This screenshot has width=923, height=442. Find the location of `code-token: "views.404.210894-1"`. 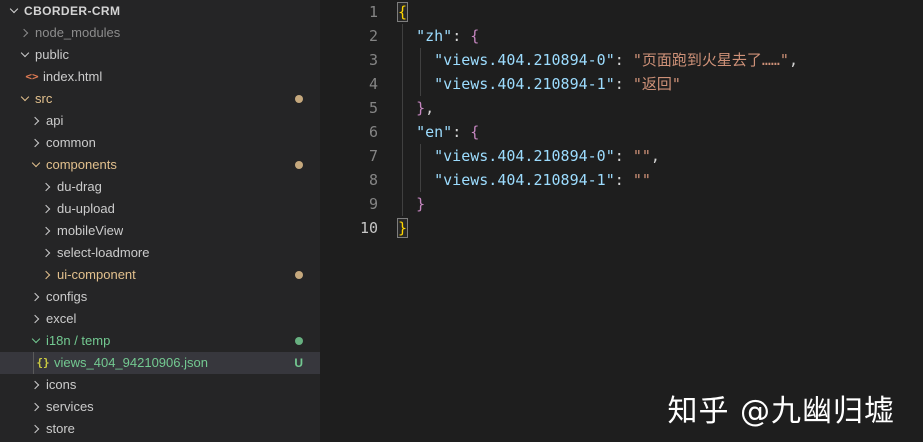

code-token: "views.404.210894-1" is located at coordinates (524, 84).